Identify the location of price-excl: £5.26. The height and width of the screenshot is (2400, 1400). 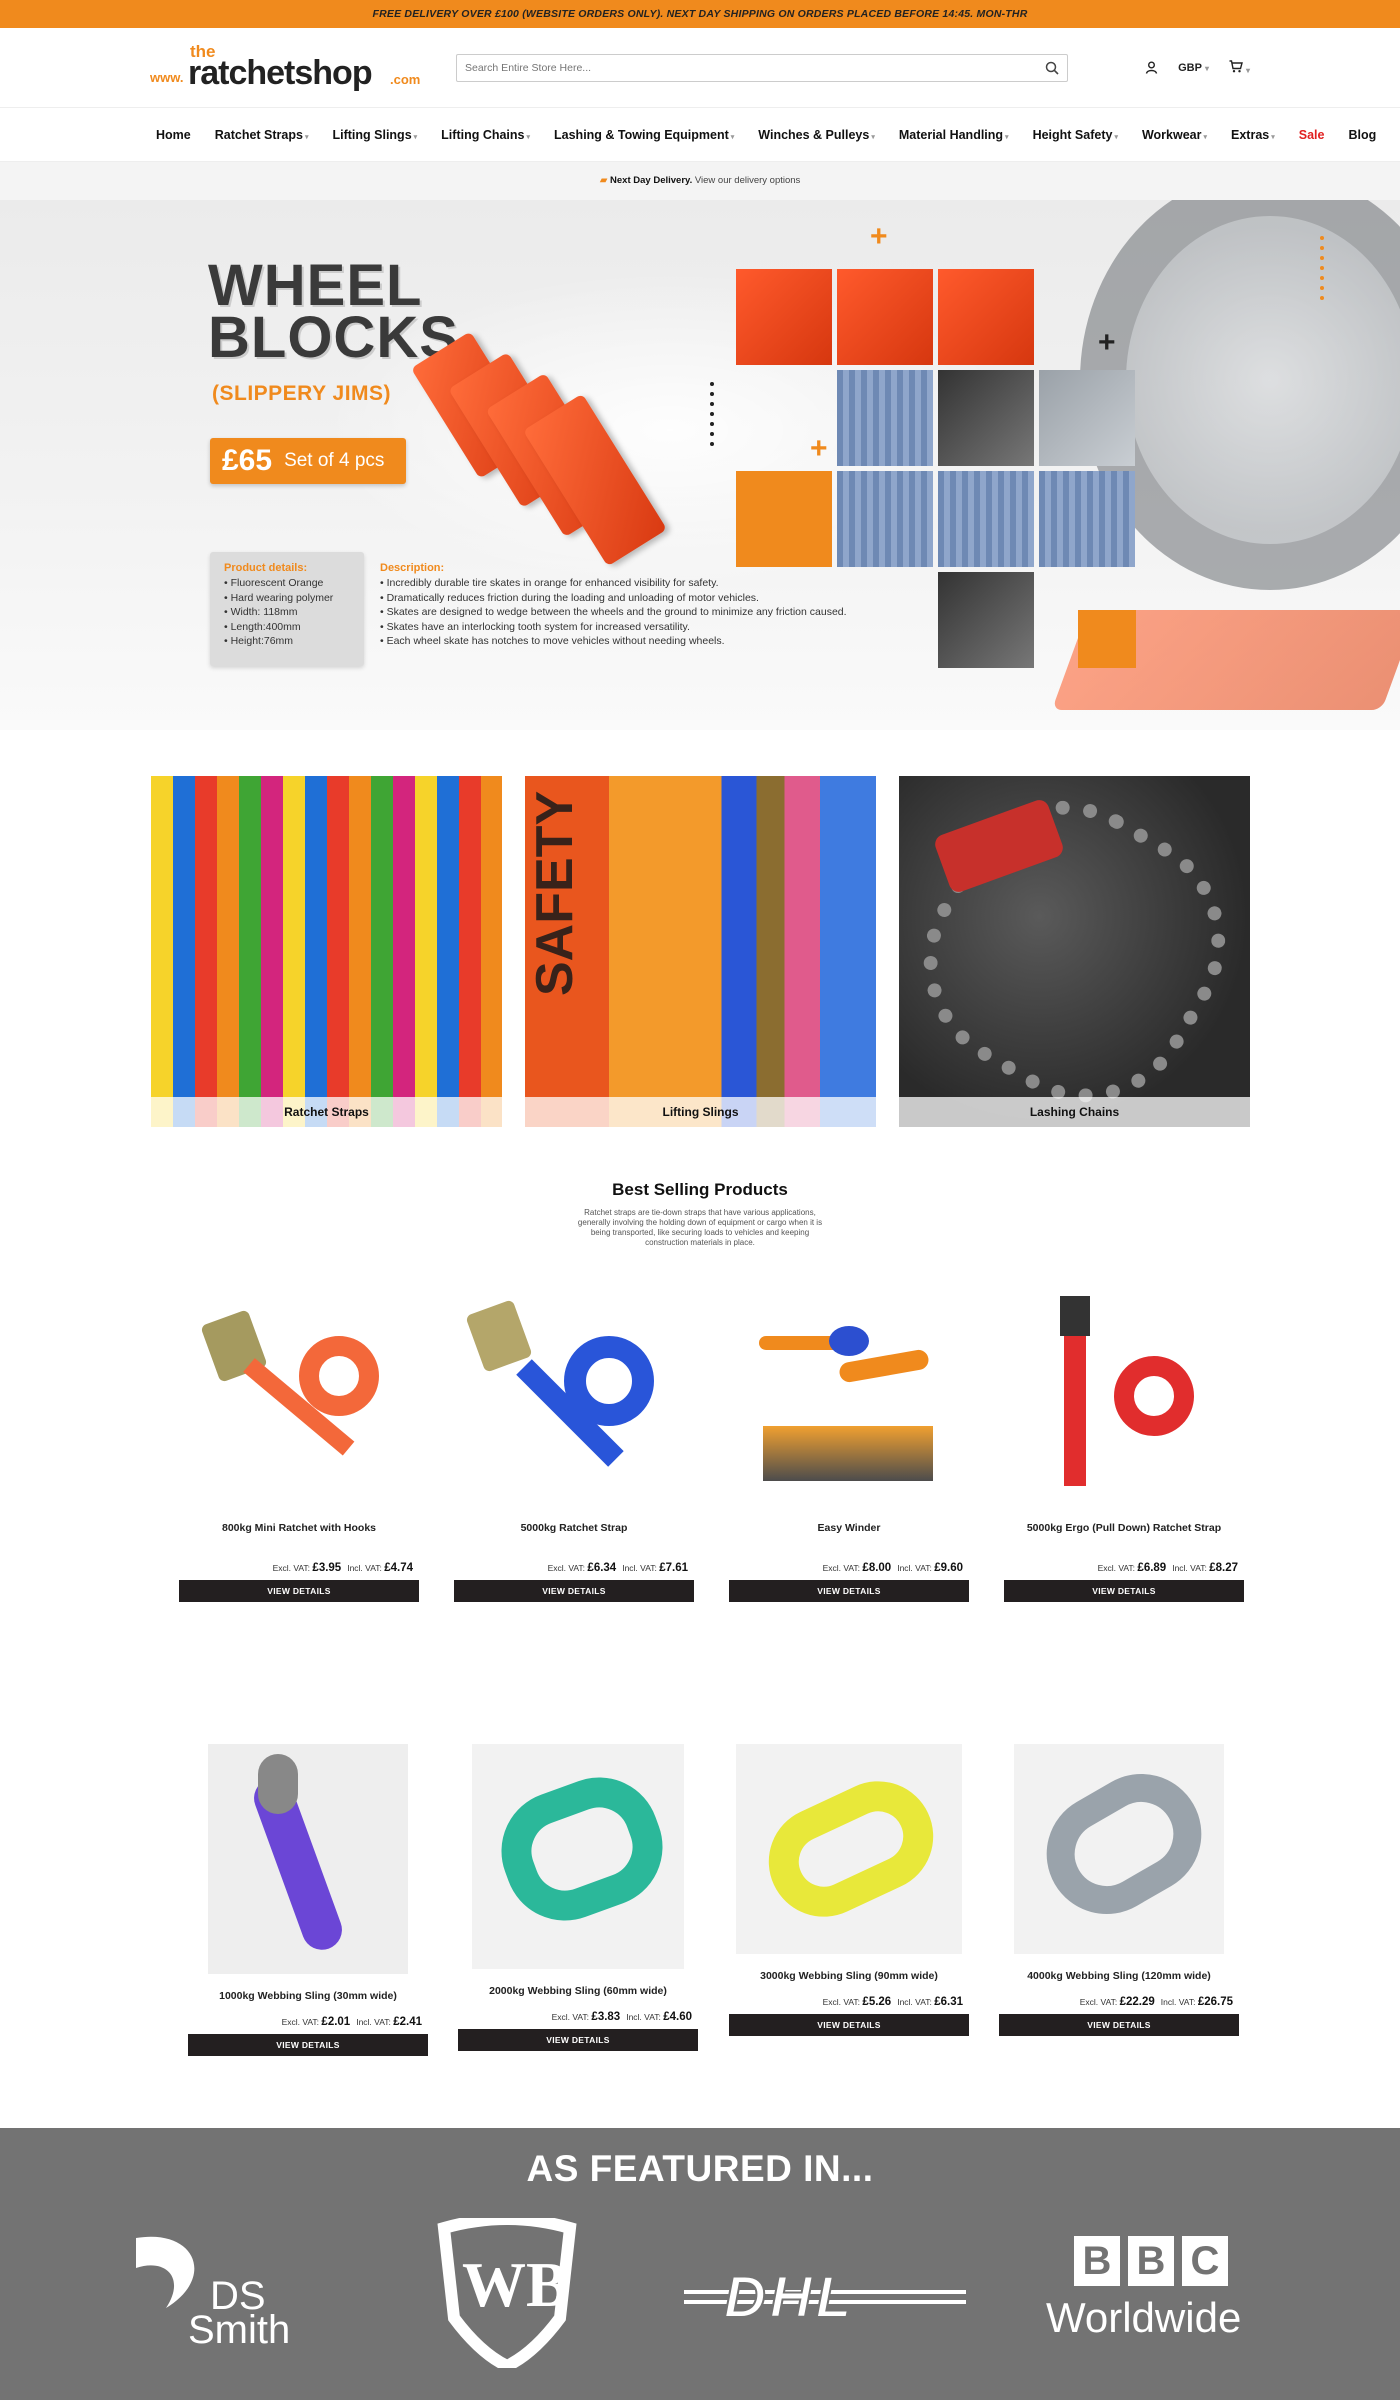
(877, 2002).